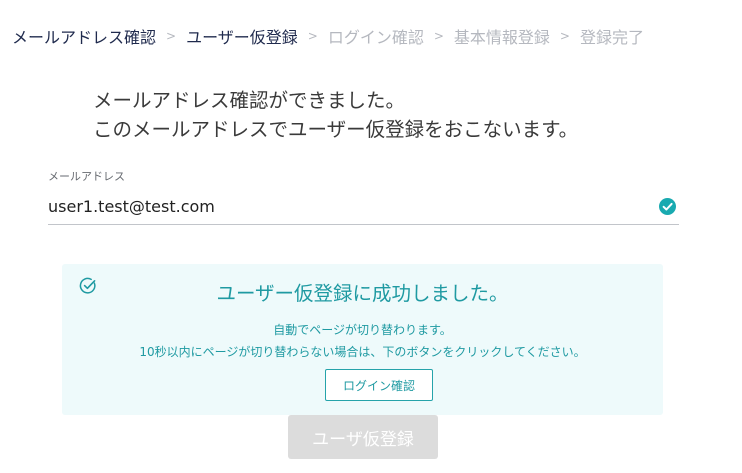 The width and height of the screenshot is (742, 473). I want to click on breadcrumb-step-email-confirm: メールアドレス確認, so click(84, 37).